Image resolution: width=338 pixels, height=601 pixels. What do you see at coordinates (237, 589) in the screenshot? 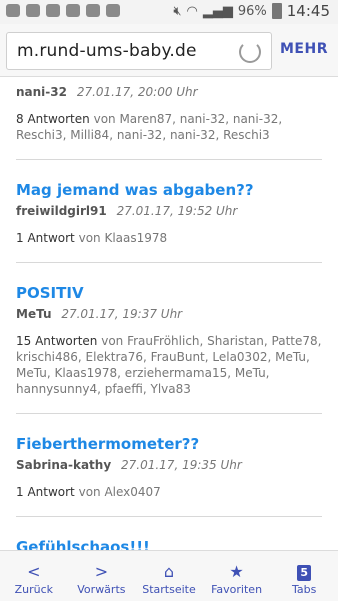
I see `favorites-label: Favoriten` at bounding box center [237, 589].